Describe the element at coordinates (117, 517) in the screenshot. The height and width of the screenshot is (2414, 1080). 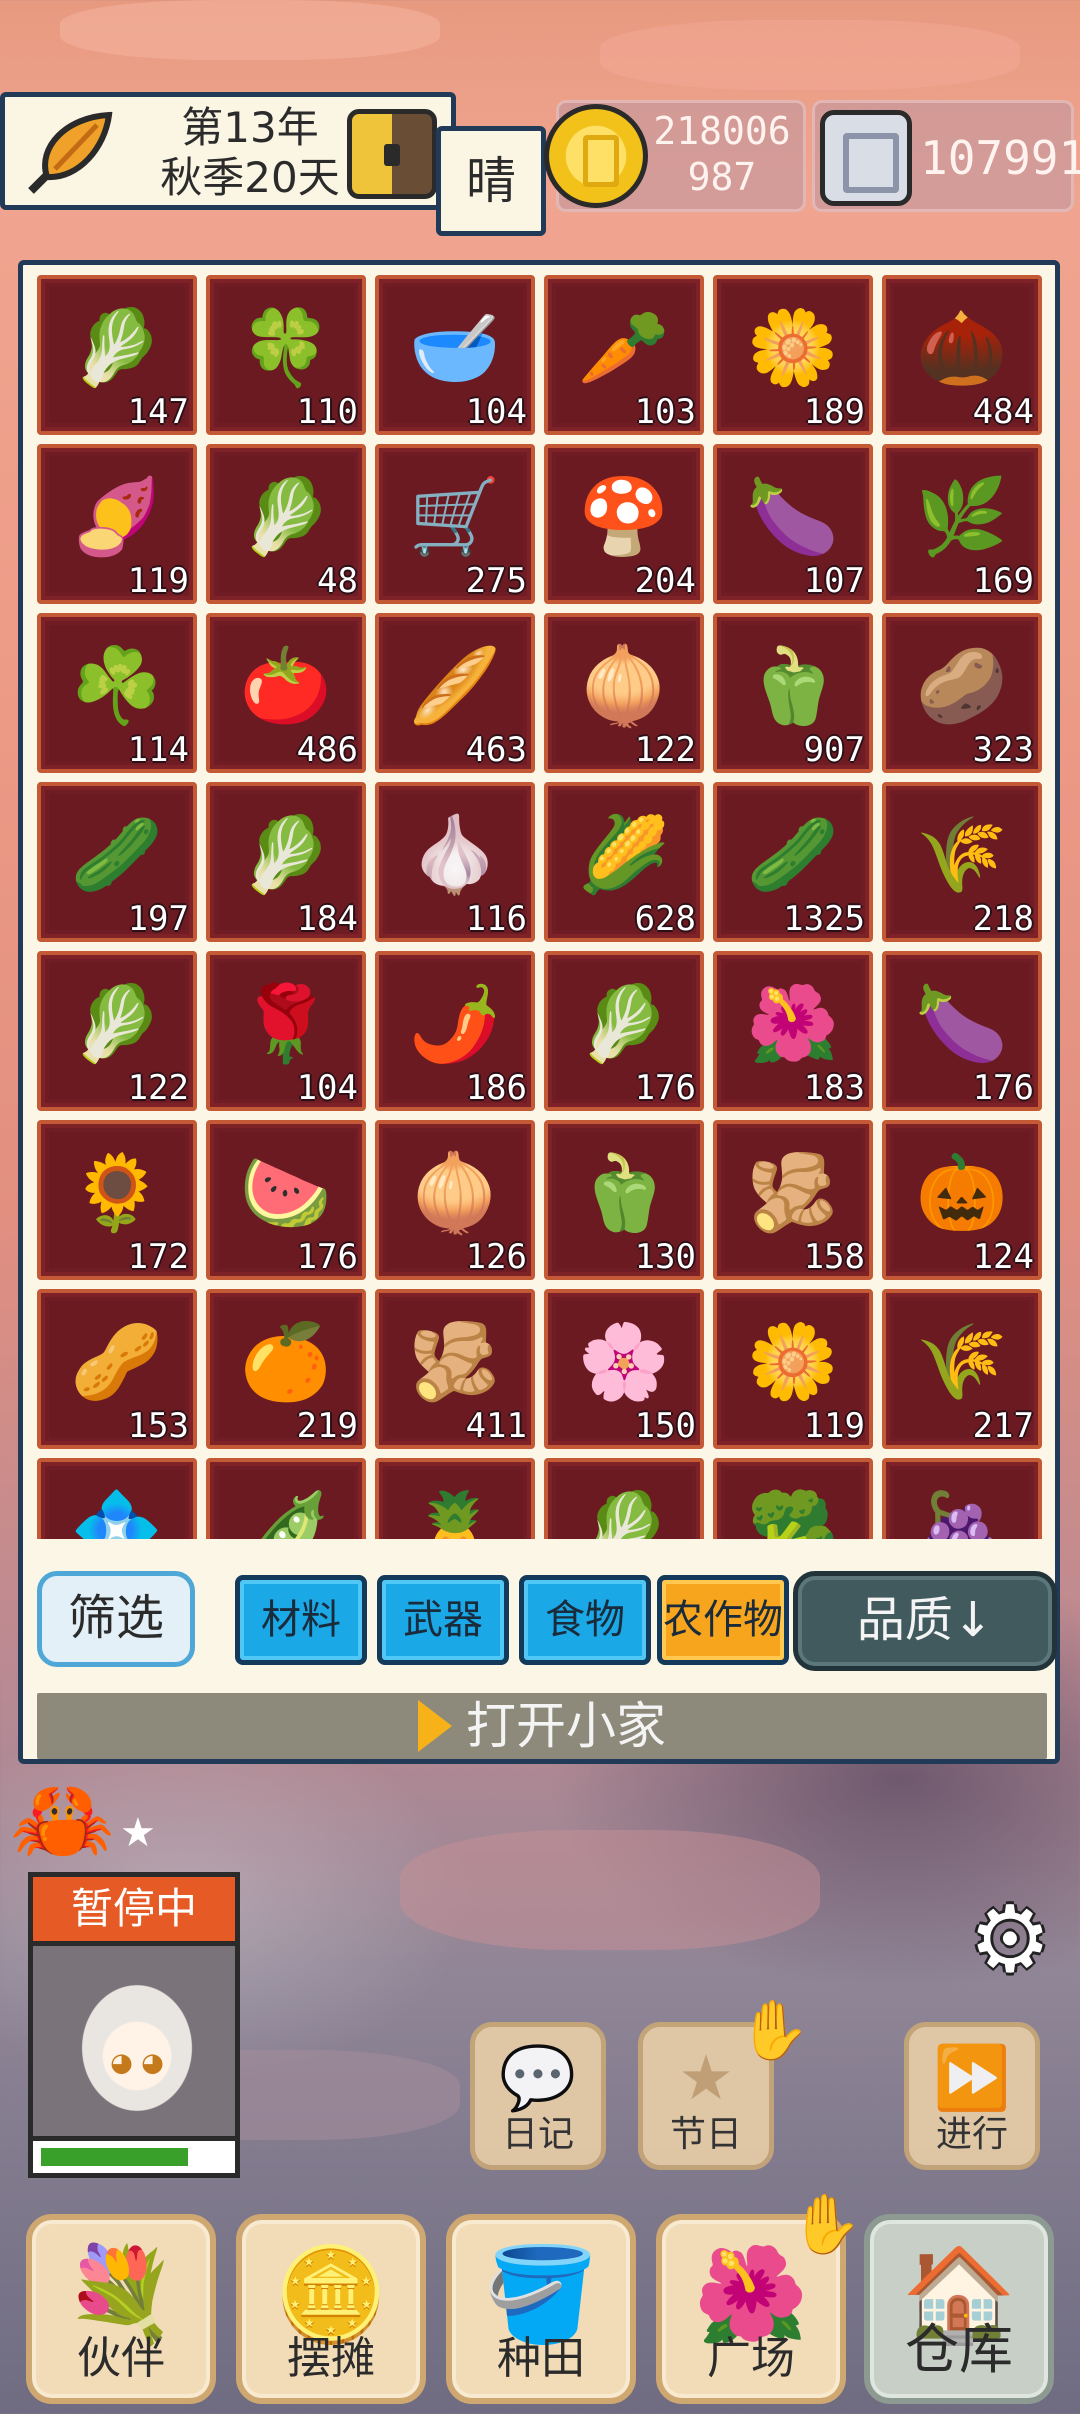
I see `sweet-potato-icon: 🍠` at that location.